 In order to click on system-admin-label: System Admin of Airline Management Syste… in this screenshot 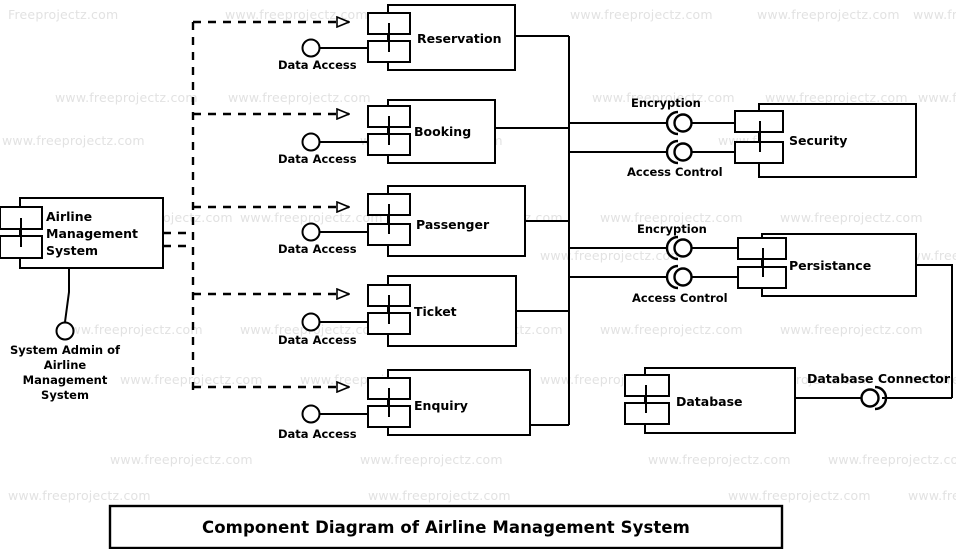, I will do `click(65, 372)`.